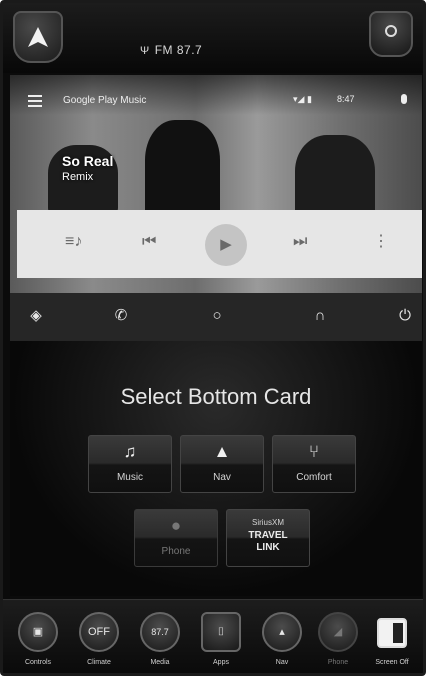 The height and width of the screenshot is (676, 426). Describe the element at coordinates (216, 396) in the screenshot. I see `panel-title: Select Bottom Card` at that location.